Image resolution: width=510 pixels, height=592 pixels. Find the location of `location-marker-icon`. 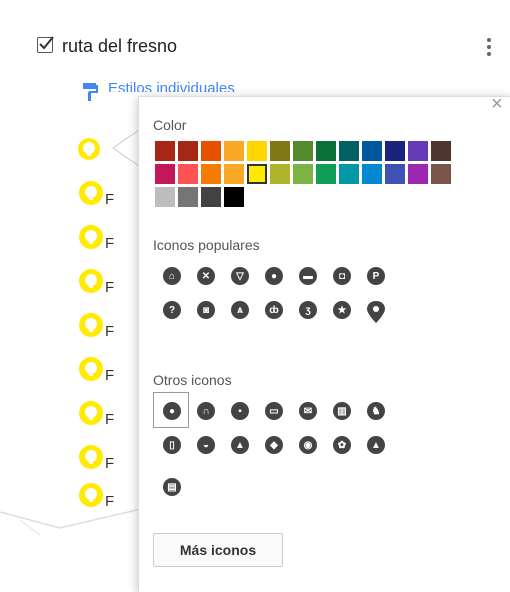

location-marker-icon is located at coordinates (376, 312).